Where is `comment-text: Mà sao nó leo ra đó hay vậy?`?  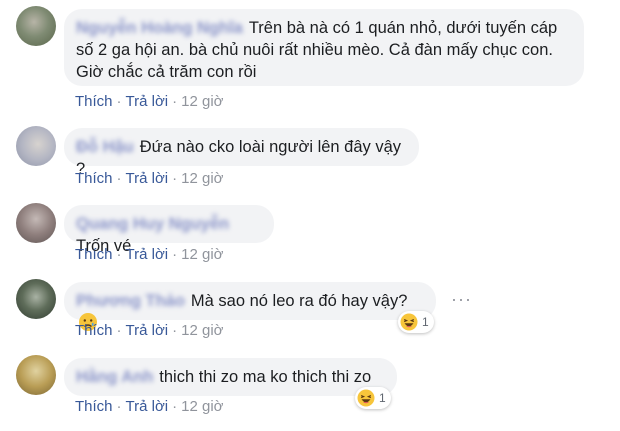 comment-text: Mà sao nó leo ra đó hay vậy? is located at coordinates (299, 301).